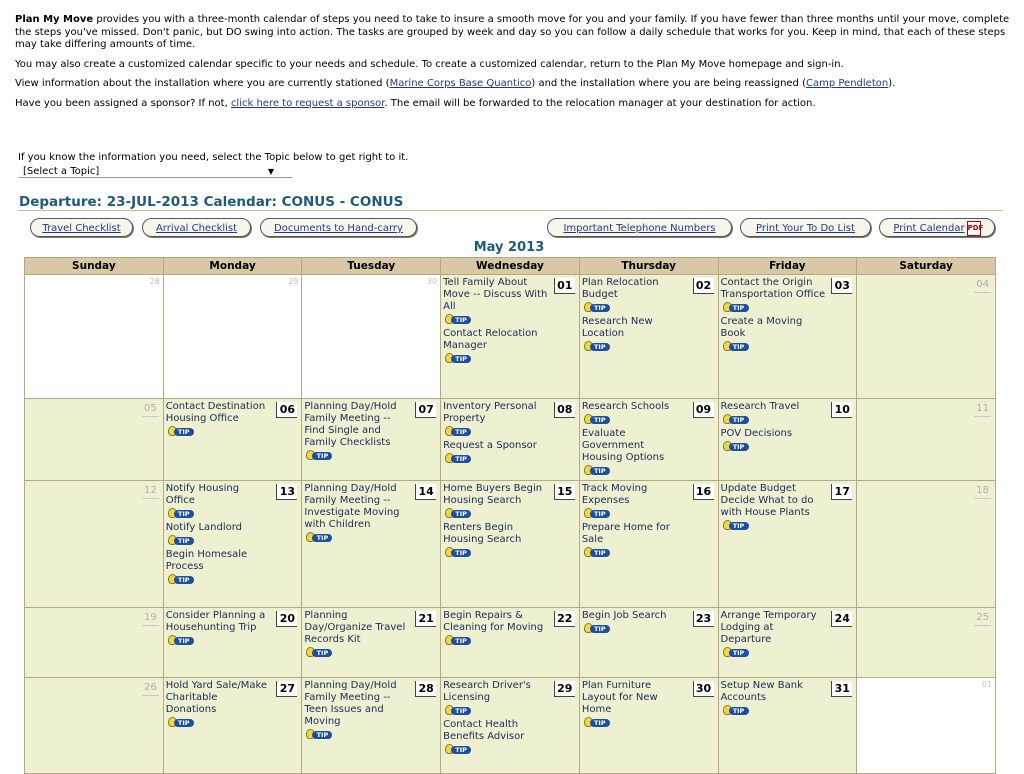 The width and height of the screenshot is (1024, 774). Describe the element at coordinates (773, 407) in the screenshot. I see `task-item: Research Travel` at that location.